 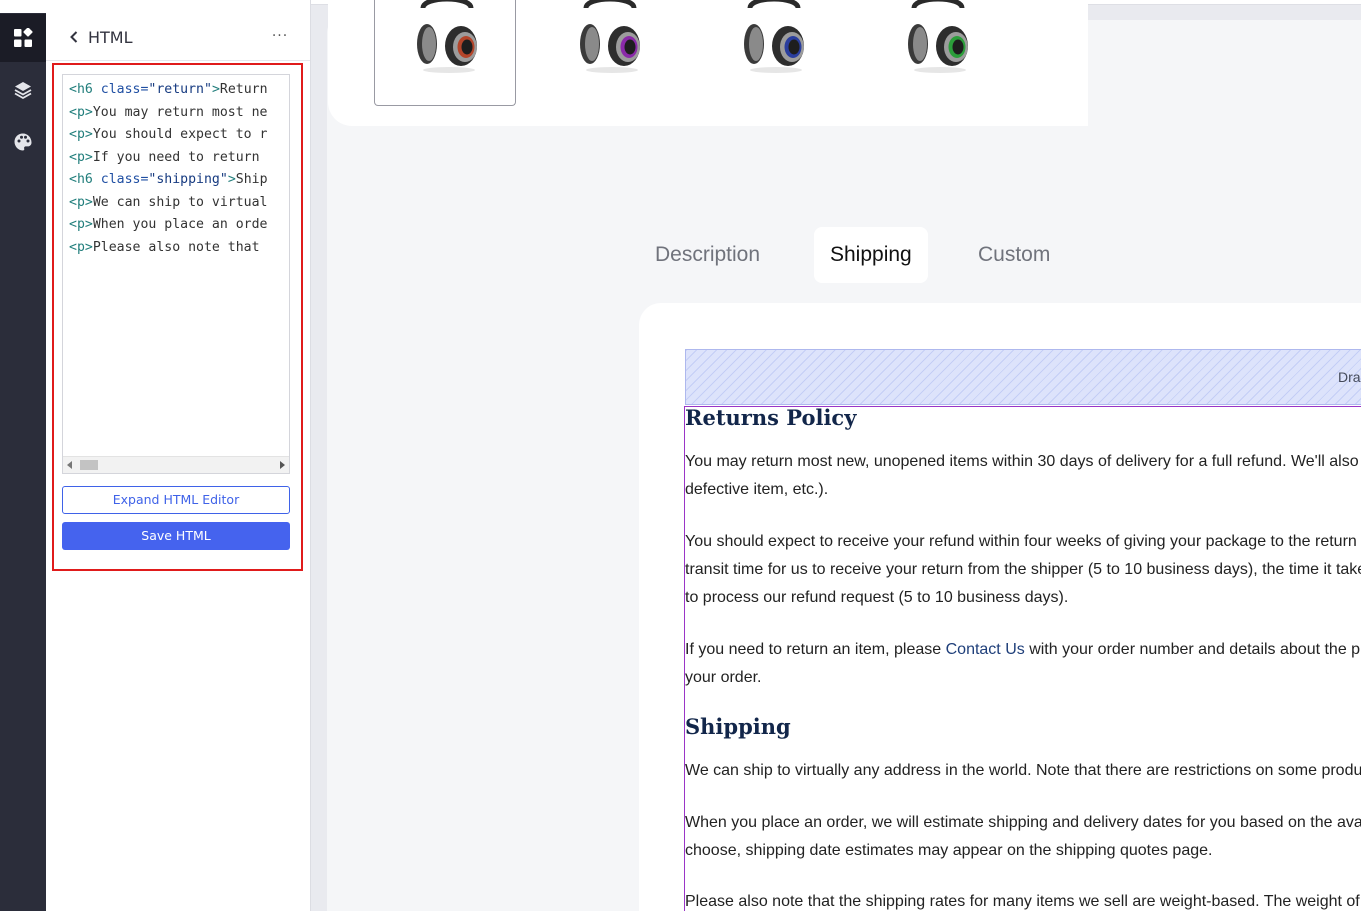 I want to click on code-line: <p>Please also note that, so click(x=179, y=248).